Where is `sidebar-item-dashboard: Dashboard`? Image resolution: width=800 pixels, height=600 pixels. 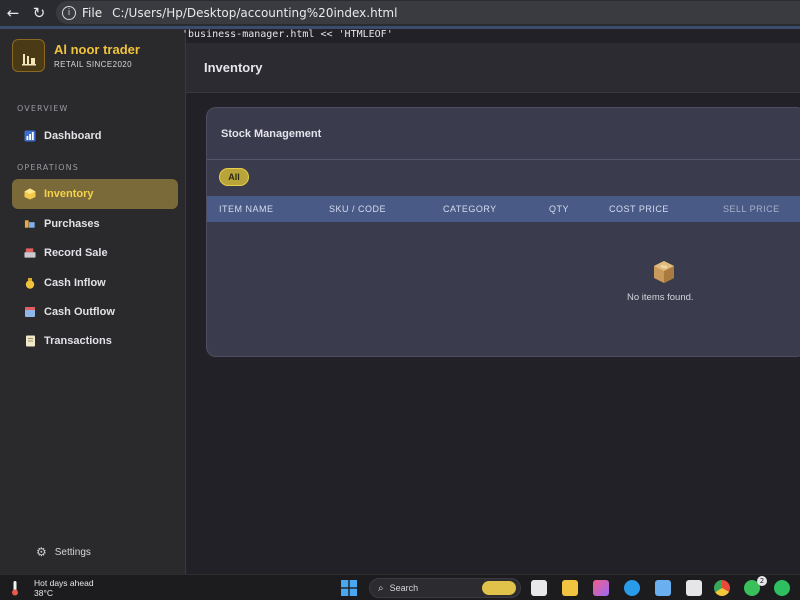 sidebar-item-dashboard: Dashboard is located at coordinates (95, 136).